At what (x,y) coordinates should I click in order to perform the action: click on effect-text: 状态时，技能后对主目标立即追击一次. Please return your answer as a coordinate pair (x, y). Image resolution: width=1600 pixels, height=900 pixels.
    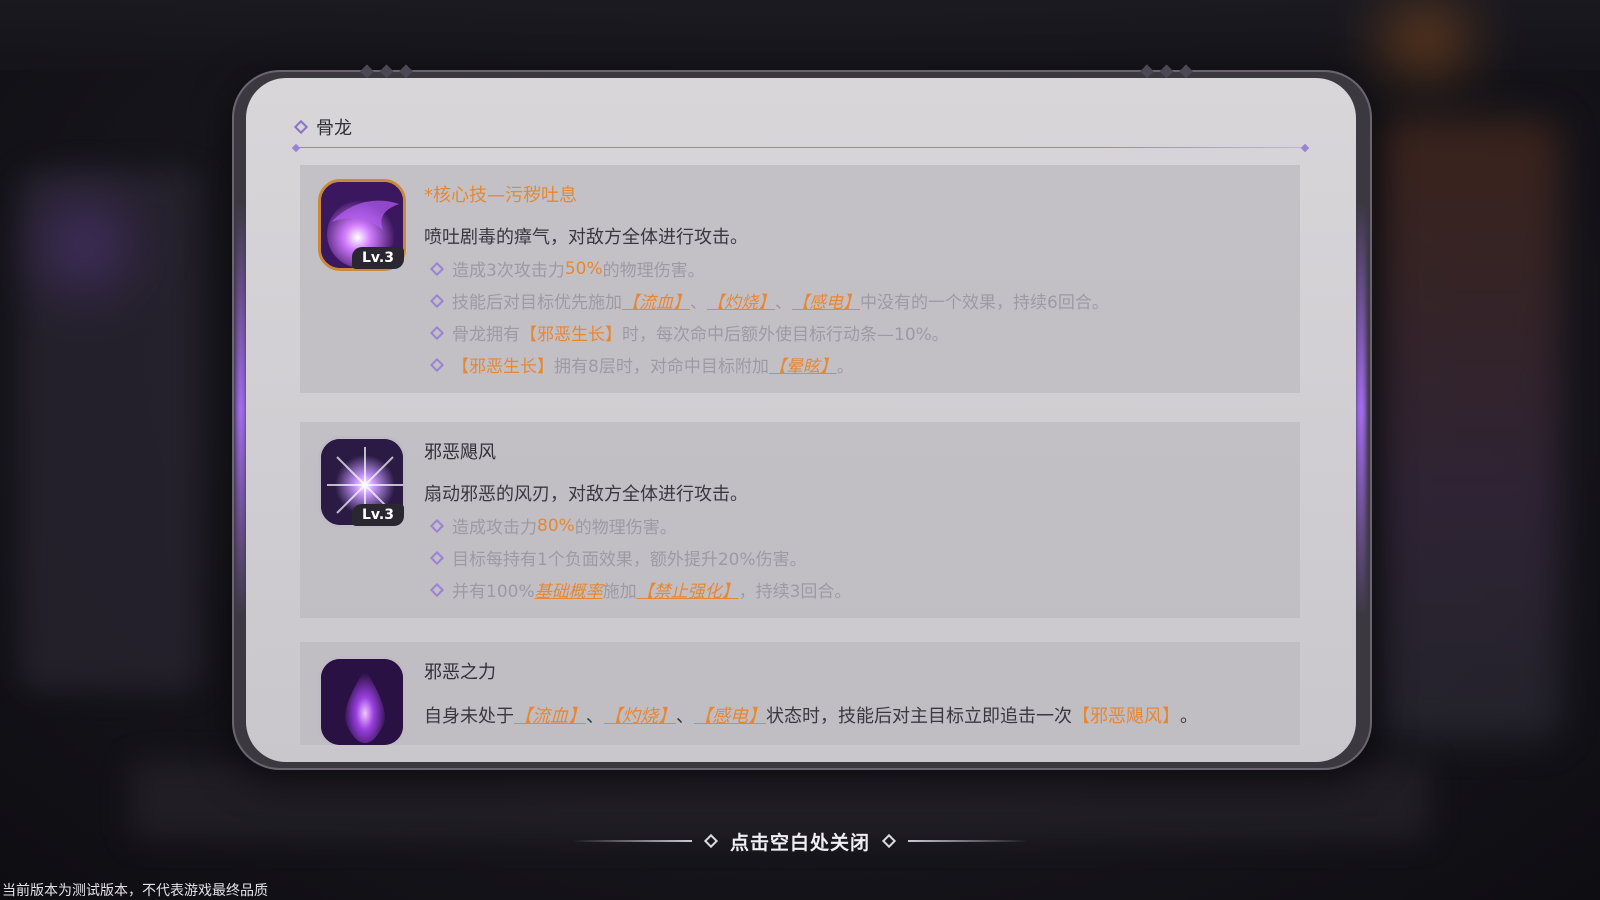
    Looking at the image, I should click on (919, 716).